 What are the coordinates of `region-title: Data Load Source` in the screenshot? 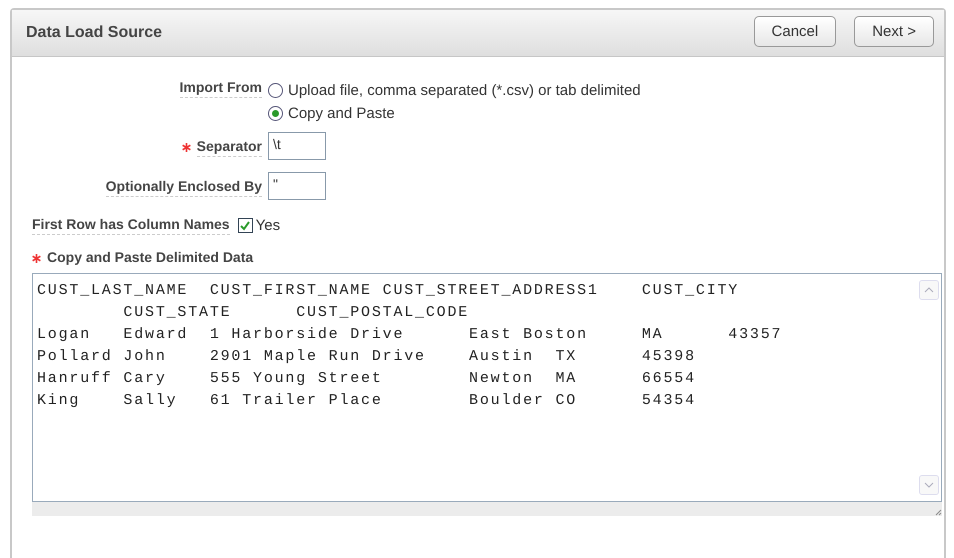 It's located at (94, 33).